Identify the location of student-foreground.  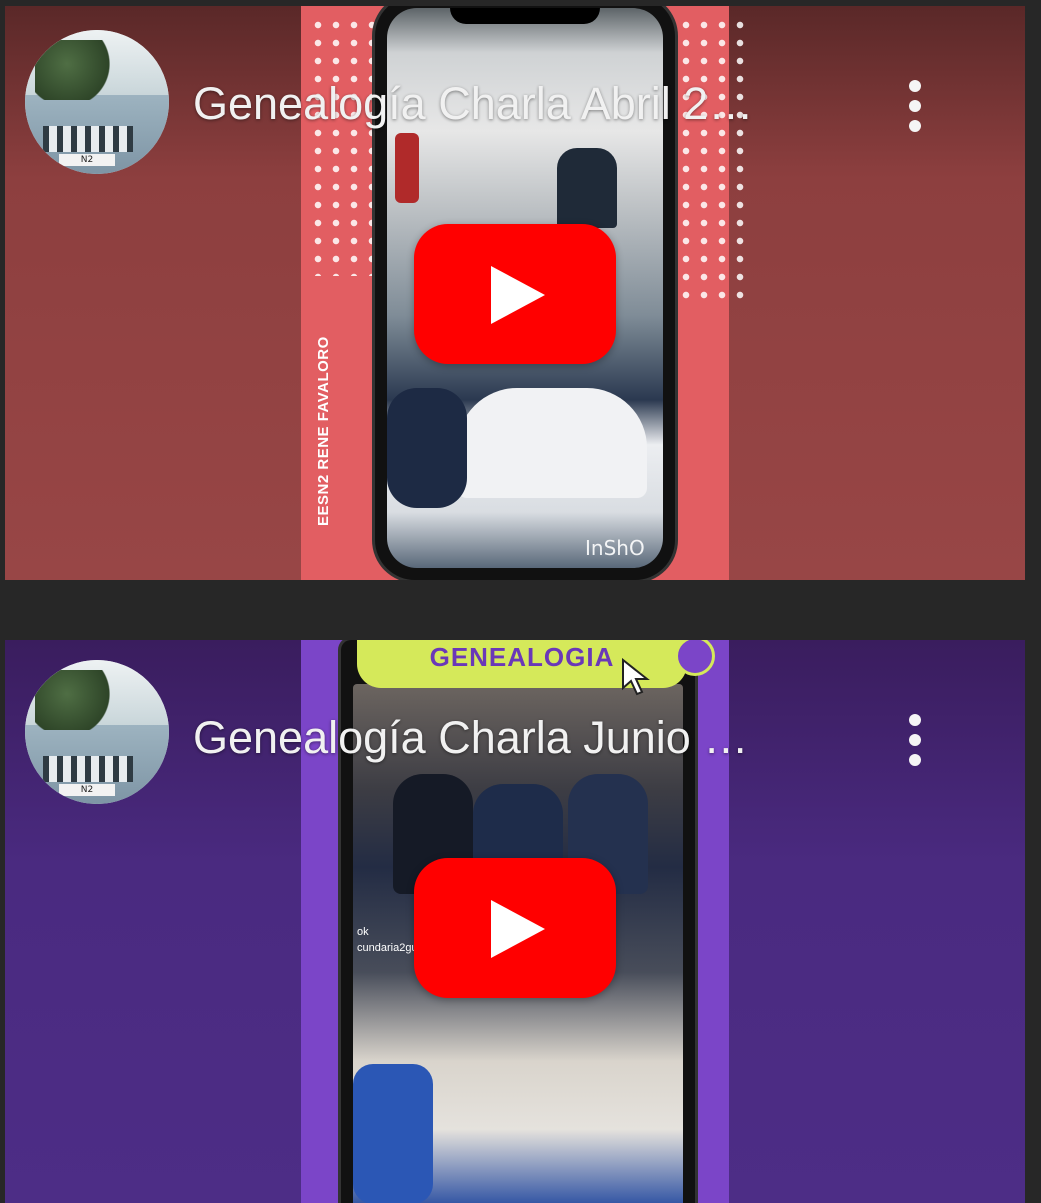
(393, 1133).